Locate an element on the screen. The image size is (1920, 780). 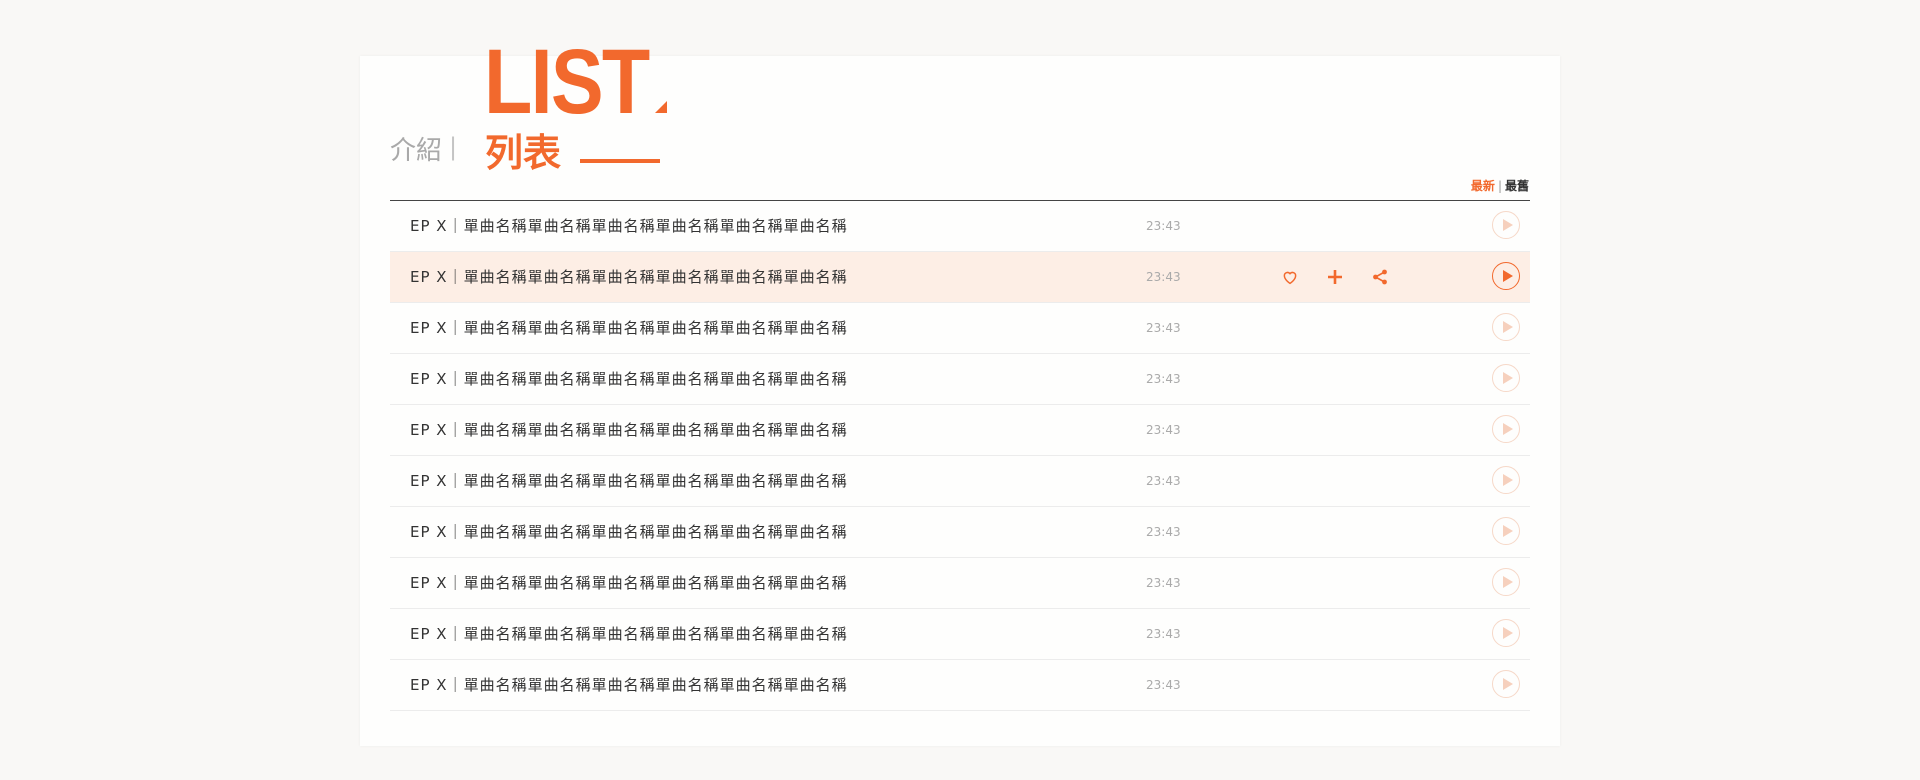
heart-icon is located at coordinates (1290, 277).